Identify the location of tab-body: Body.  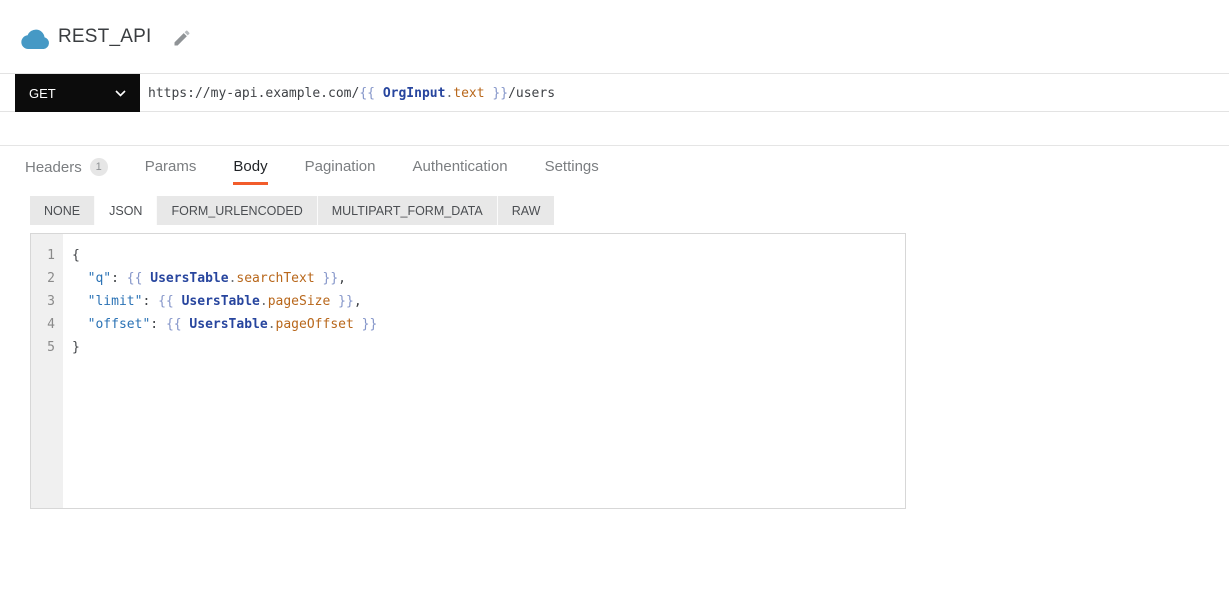
(250, 165).